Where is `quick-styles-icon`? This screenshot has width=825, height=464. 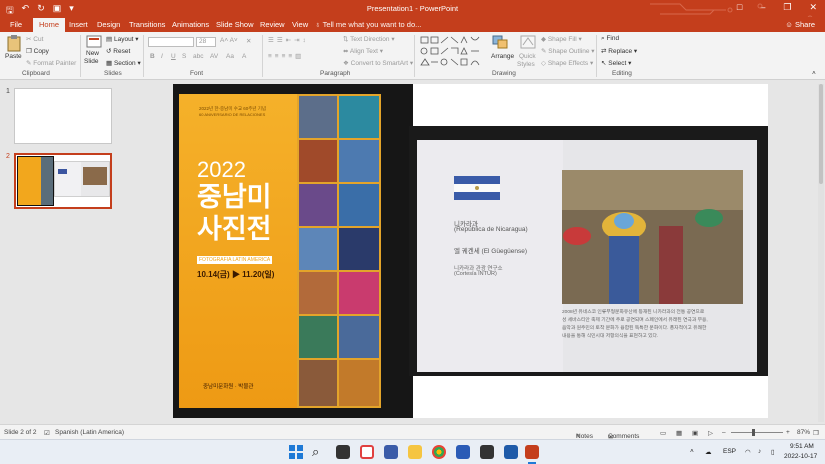 quick-styles-icon is located at coordinates (528, 43).